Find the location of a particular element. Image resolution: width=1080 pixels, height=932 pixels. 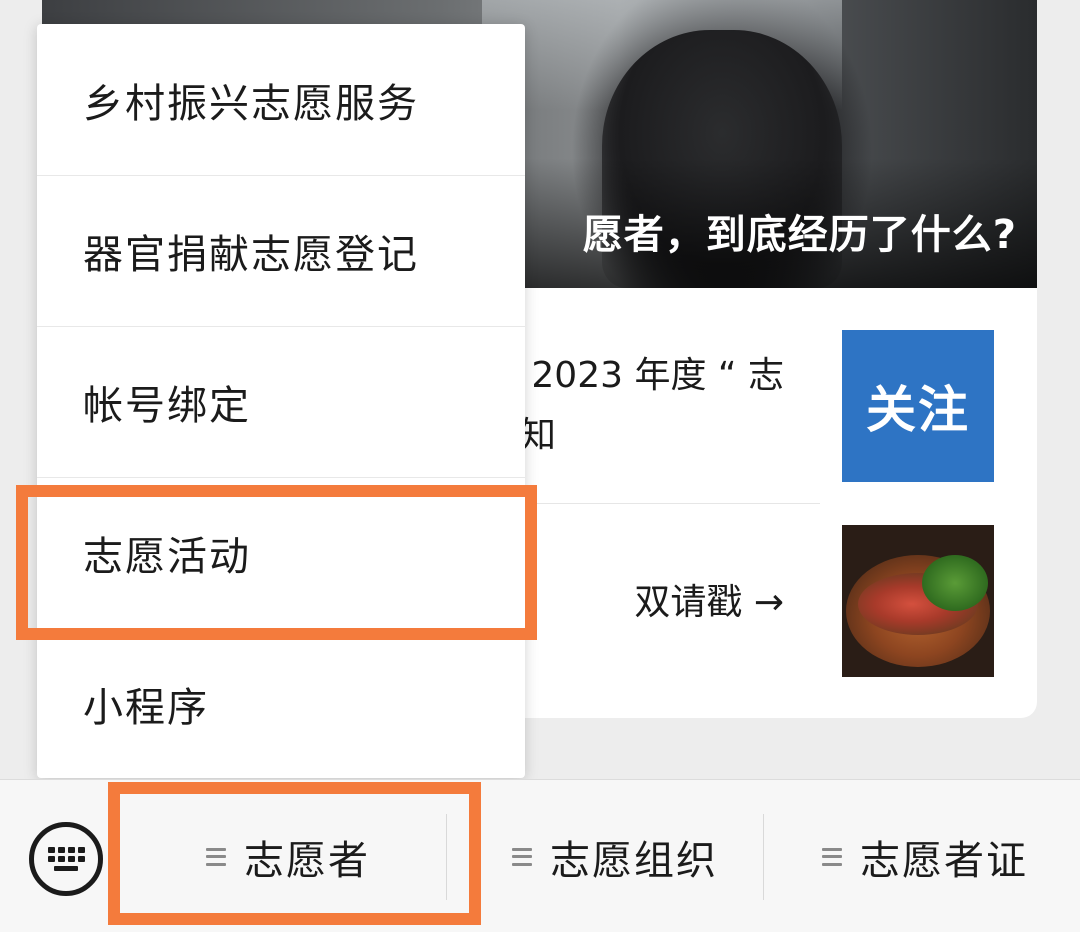

menu-item-rural-revitalization: 乡村振兴志愿服务 is located at coordinates (281, 99).